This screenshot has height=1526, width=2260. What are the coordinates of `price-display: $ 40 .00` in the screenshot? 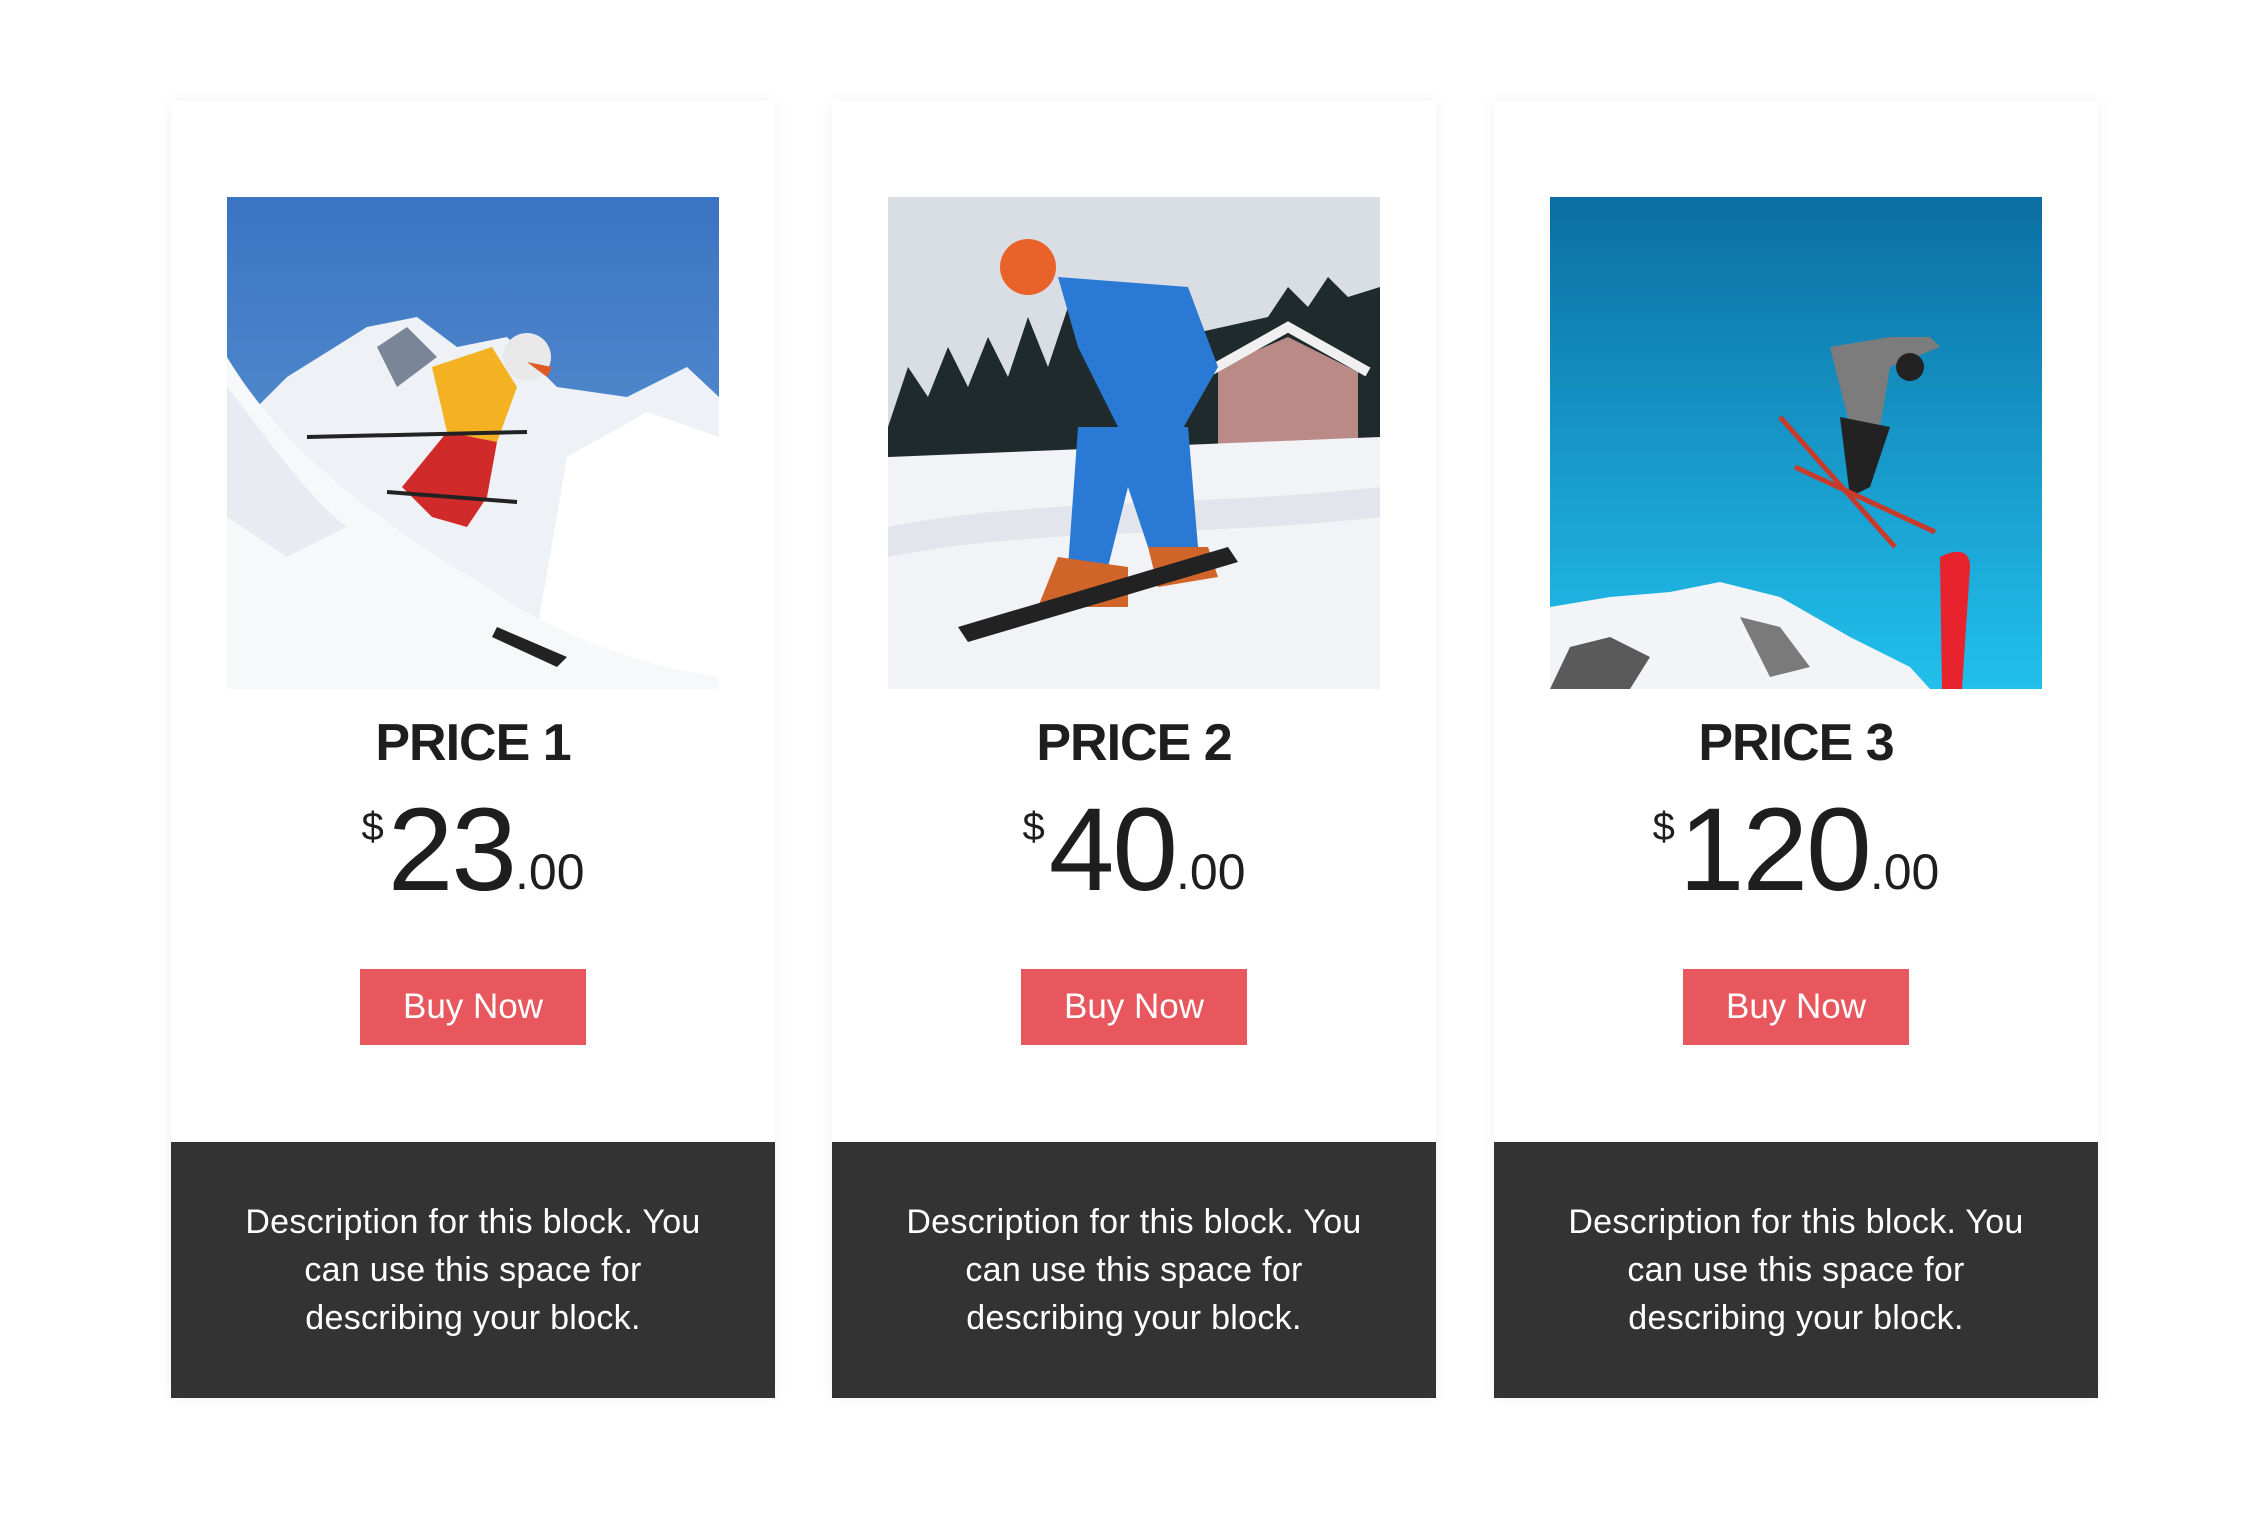 It's located at (1134, 850).